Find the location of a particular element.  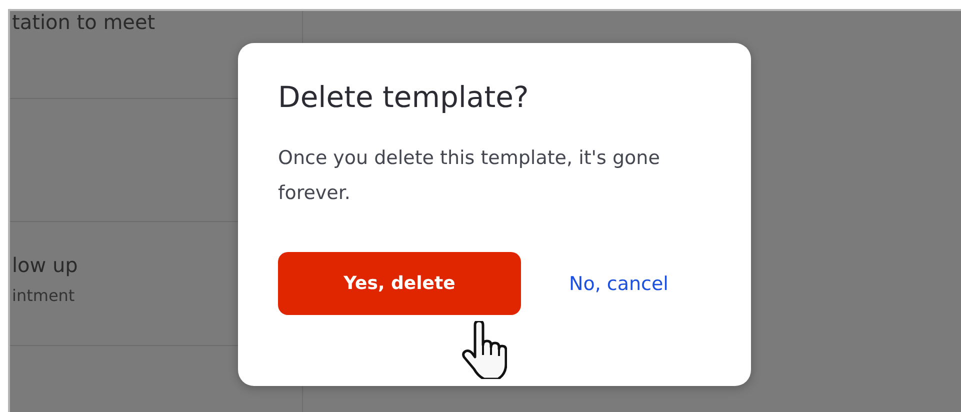

cancel-link: No, cancel is located at coordinates (618, 283).